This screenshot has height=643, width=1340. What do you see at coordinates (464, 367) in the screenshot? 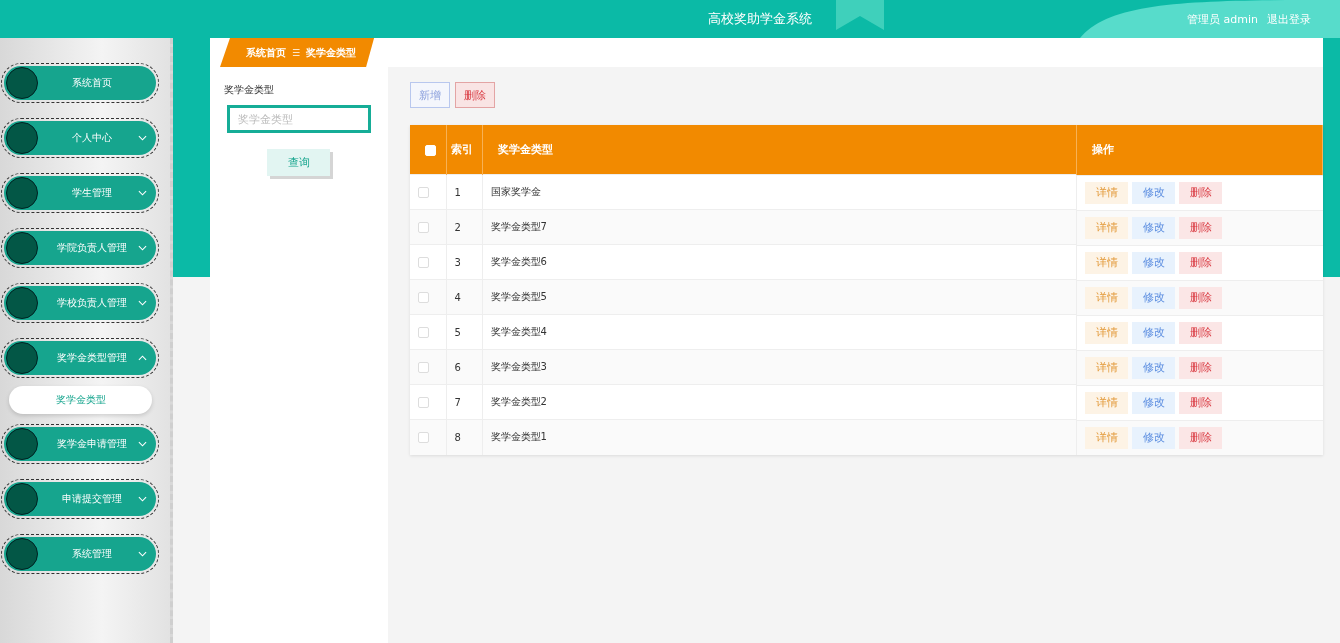
I see `table-cell: 6` at bounding box center [464, 367].